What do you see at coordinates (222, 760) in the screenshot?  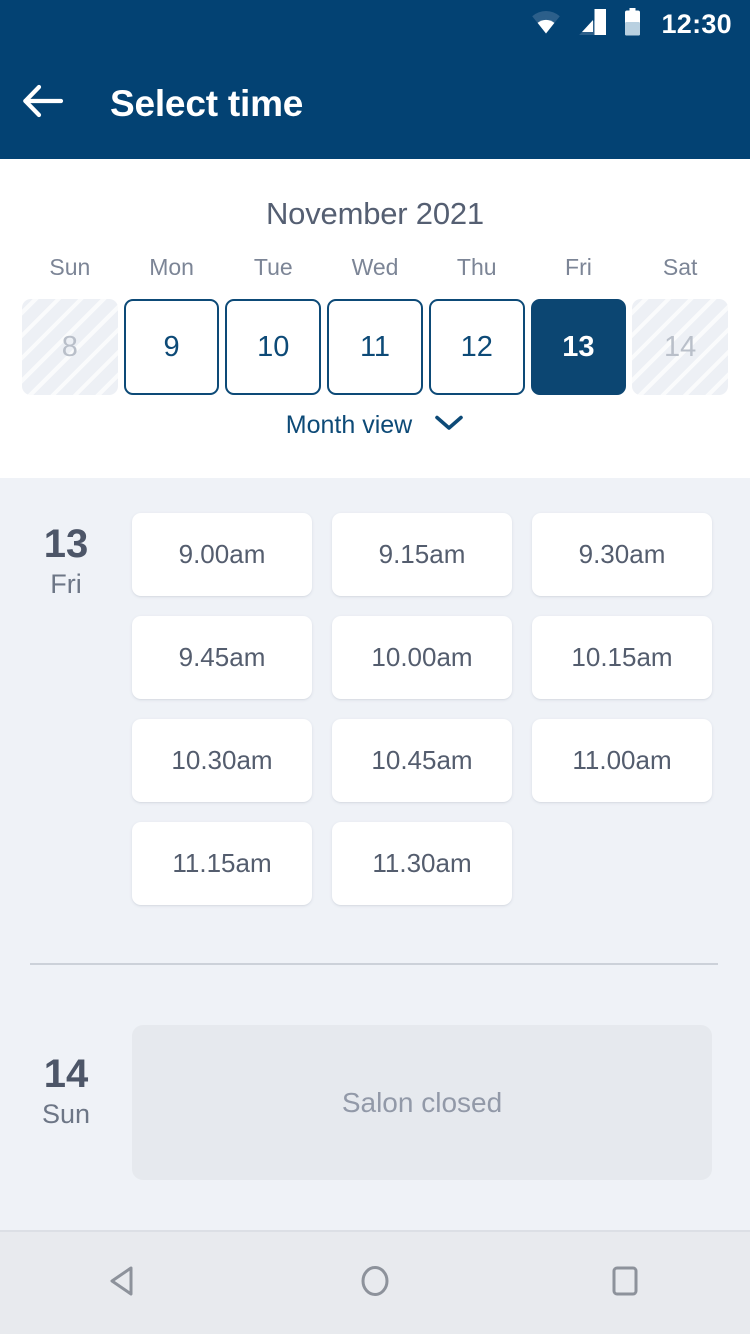 I see `time-slot: 10.30am` at bounding box center [222, 760].